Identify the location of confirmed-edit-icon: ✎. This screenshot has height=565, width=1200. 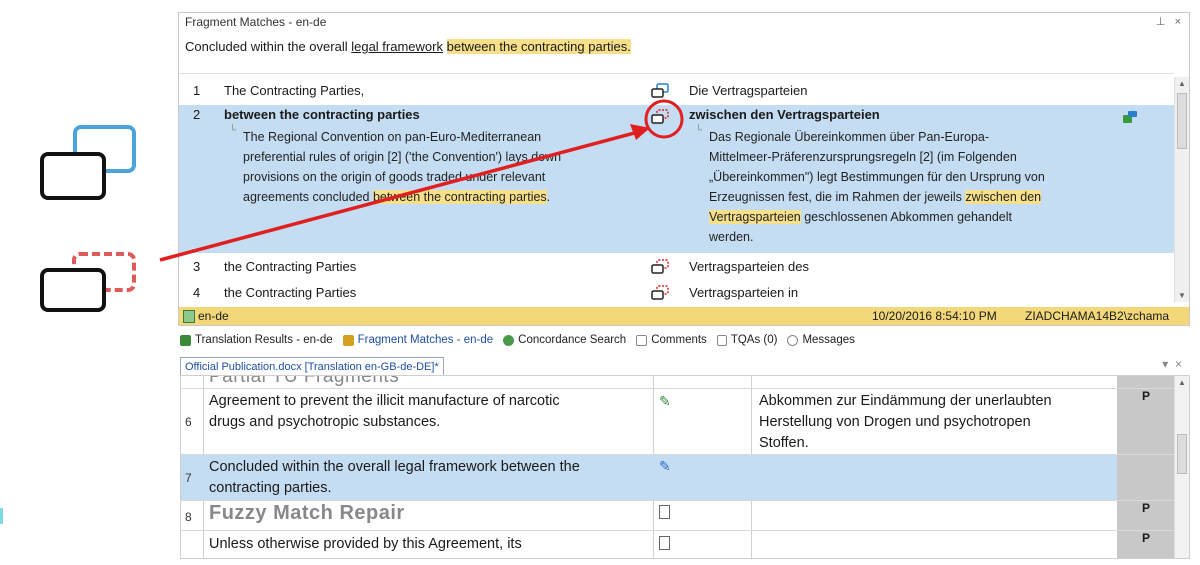
(665, 401).